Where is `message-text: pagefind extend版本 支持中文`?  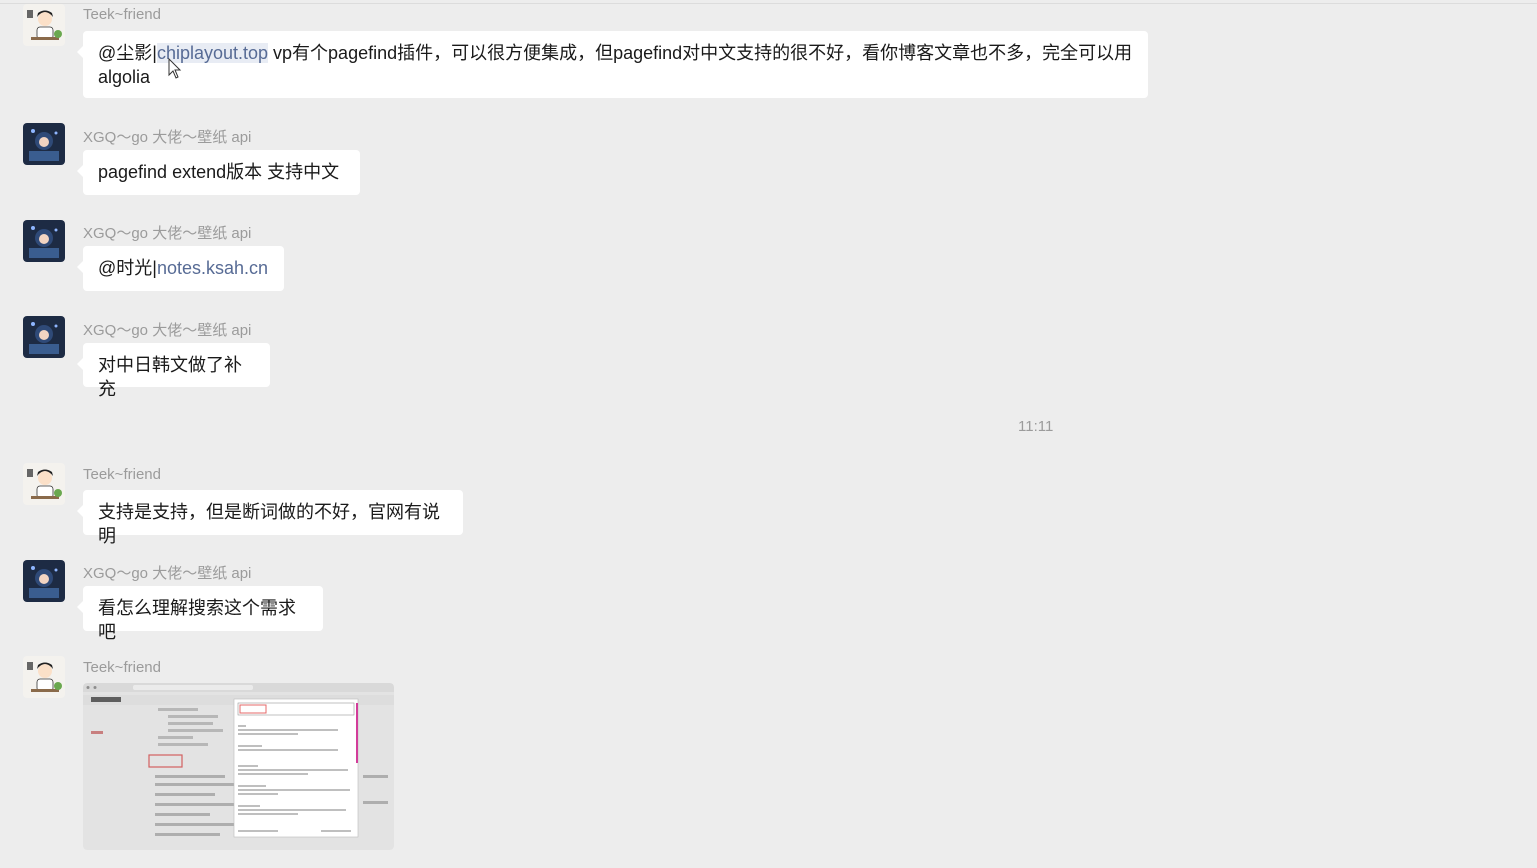
message-text: pagefind extend版本 支持中文 is located at coordinates (219, 172).